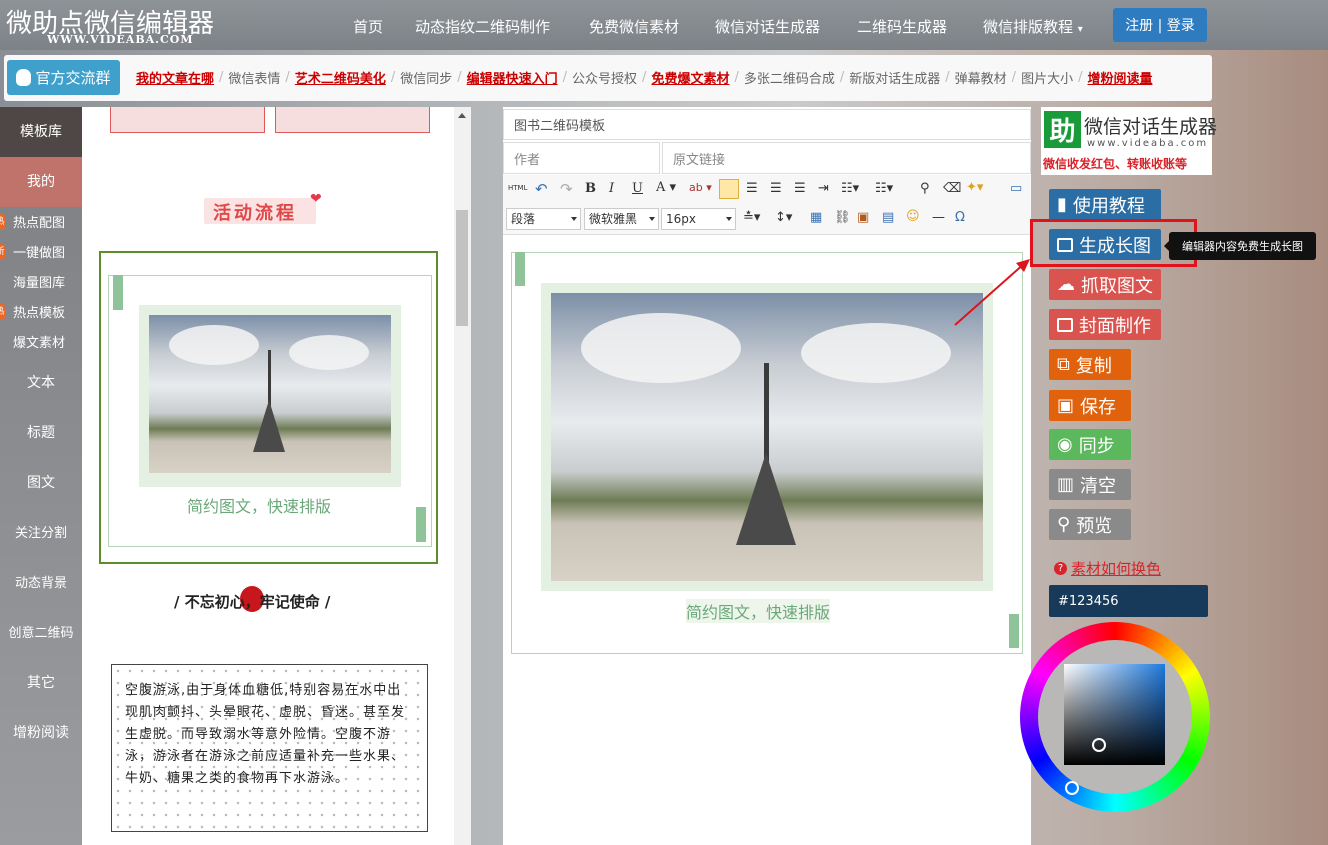 Image resolution: width=1328 pixels, height=845 pixels. I want to click on sidebar-item-grow-fans: 增粉阅读, so click(41, 732).